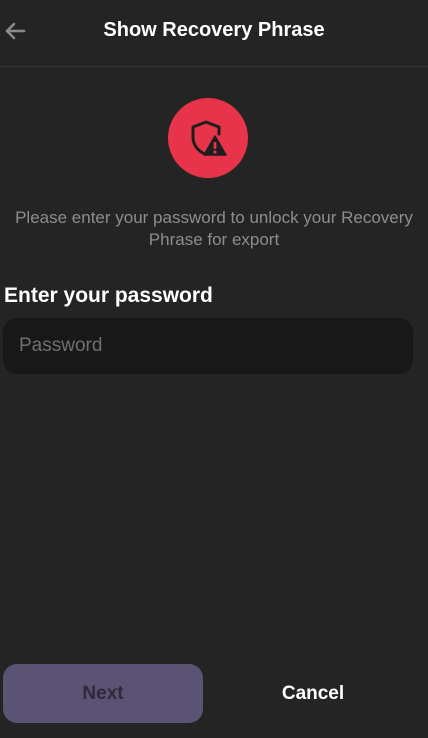 The height and width of the screenshot is (738, 428). What do you see at coordinates (313, 693) in the screenshot?
I see `cancel-button: Cancel` at bounding box center [313, 693].